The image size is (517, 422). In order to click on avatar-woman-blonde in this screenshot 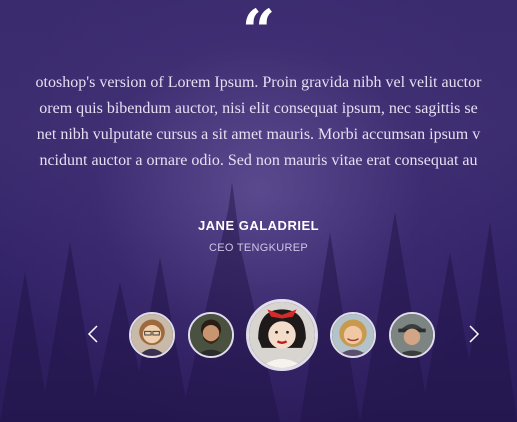, I will do `click(353, 335)`.